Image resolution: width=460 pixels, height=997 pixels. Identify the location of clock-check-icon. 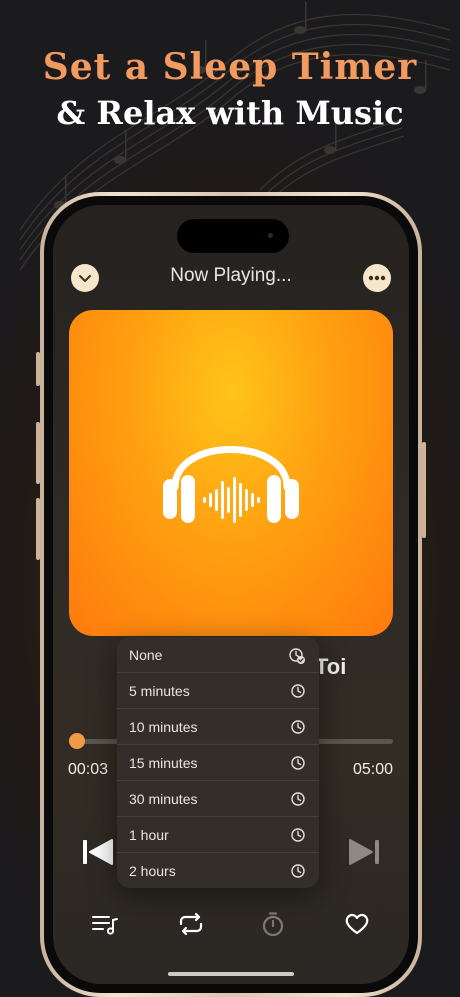
(297, 656).